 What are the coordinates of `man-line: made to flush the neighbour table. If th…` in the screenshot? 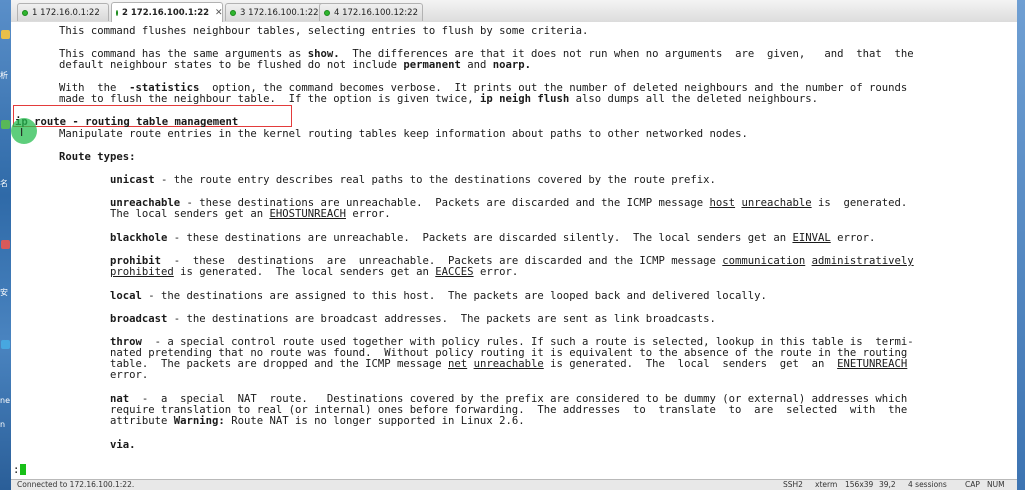 It's located at (438, 99).